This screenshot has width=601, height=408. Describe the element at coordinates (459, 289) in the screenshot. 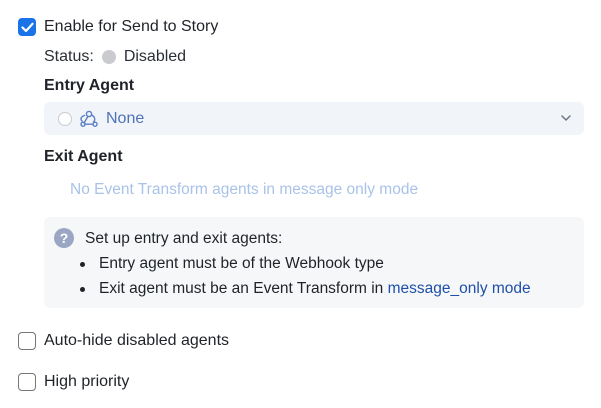

I see `message-only-mode-link: message_only mode` at that location.